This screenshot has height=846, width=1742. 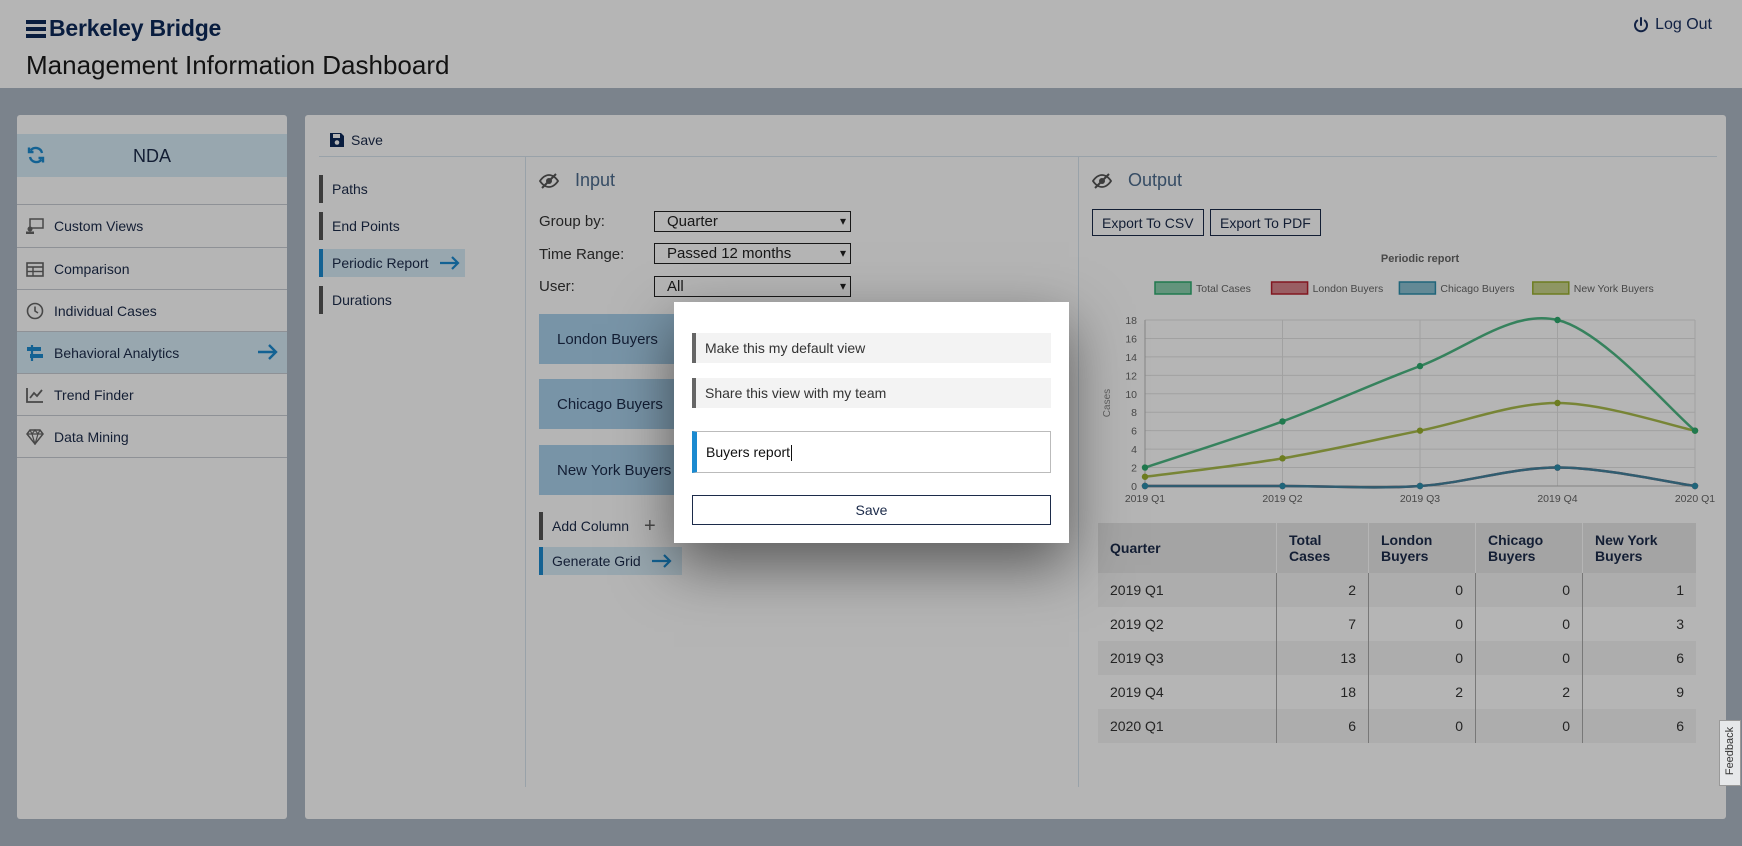 I want to click on default-view-option: Make this my default view, so click(x=871, y=348).